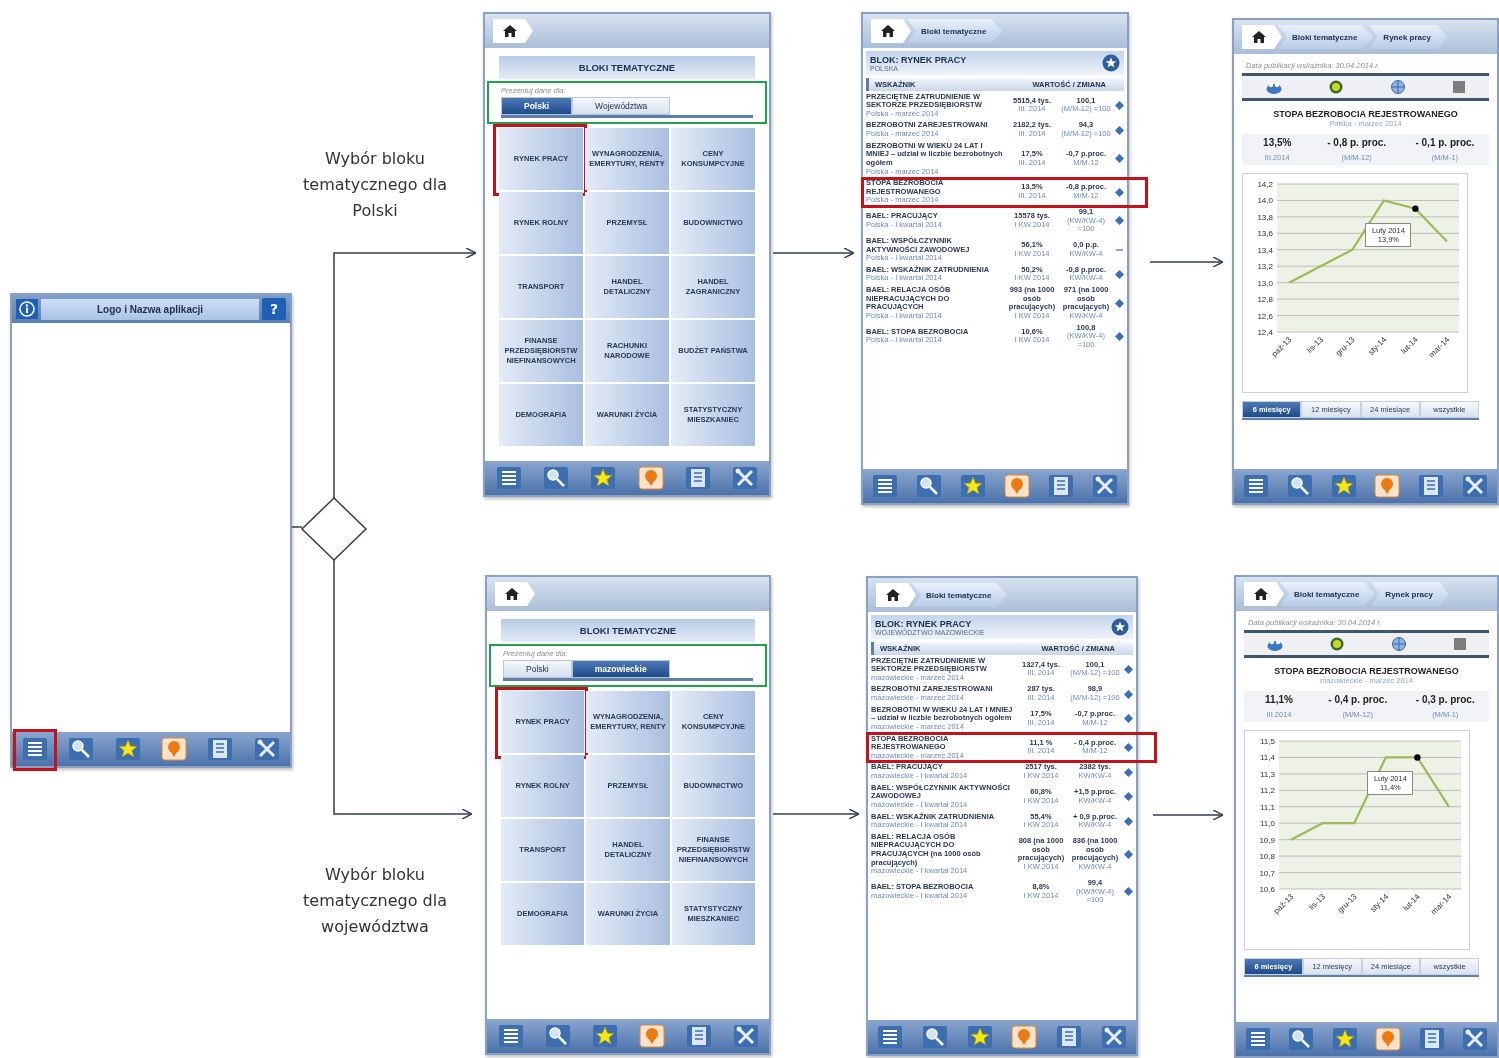 This screenshot has height=1058, width=1499. Describe the element at coordinates (1445, 699) in the screenshot. I see `stat-value: - 0,3 p. proc.` at that location.